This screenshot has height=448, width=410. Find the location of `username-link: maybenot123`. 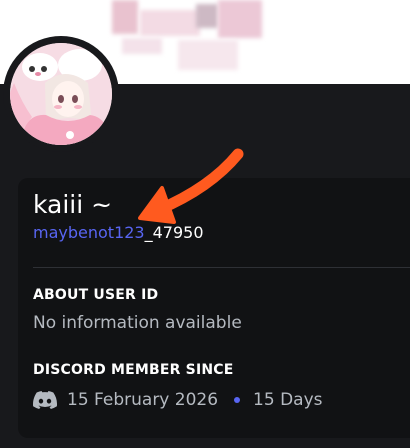

username-link: maybenot123 is located at coordinates (89, 232).